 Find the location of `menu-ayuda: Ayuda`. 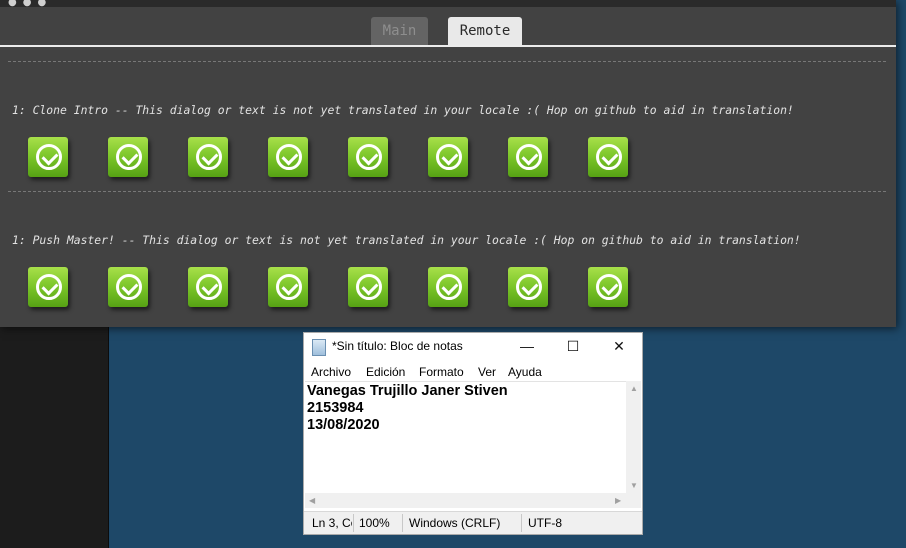

menu-ayuda: Ayuda is located at coordinates (525, 372).